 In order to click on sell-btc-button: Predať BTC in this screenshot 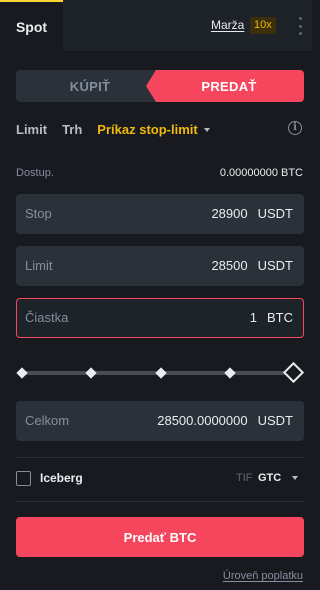, I will do `click(160, 537)`.